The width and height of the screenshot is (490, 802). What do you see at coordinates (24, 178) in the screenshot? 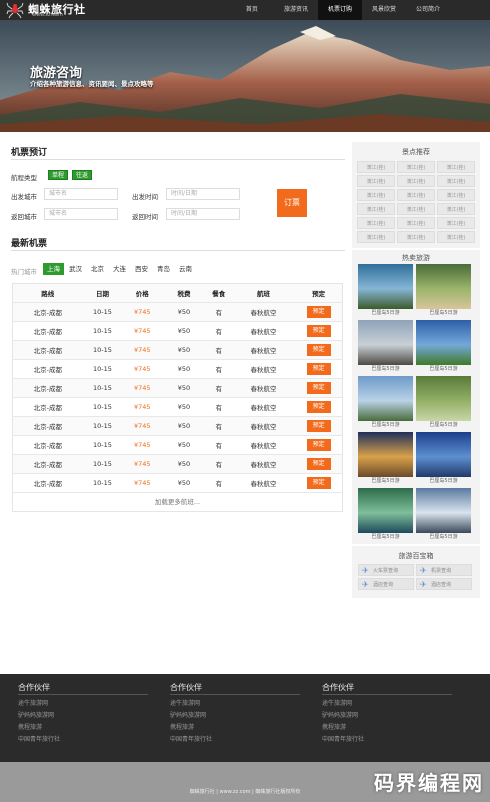
I see `trip-type-label: 航程类型` at bounding box center [24, 178].